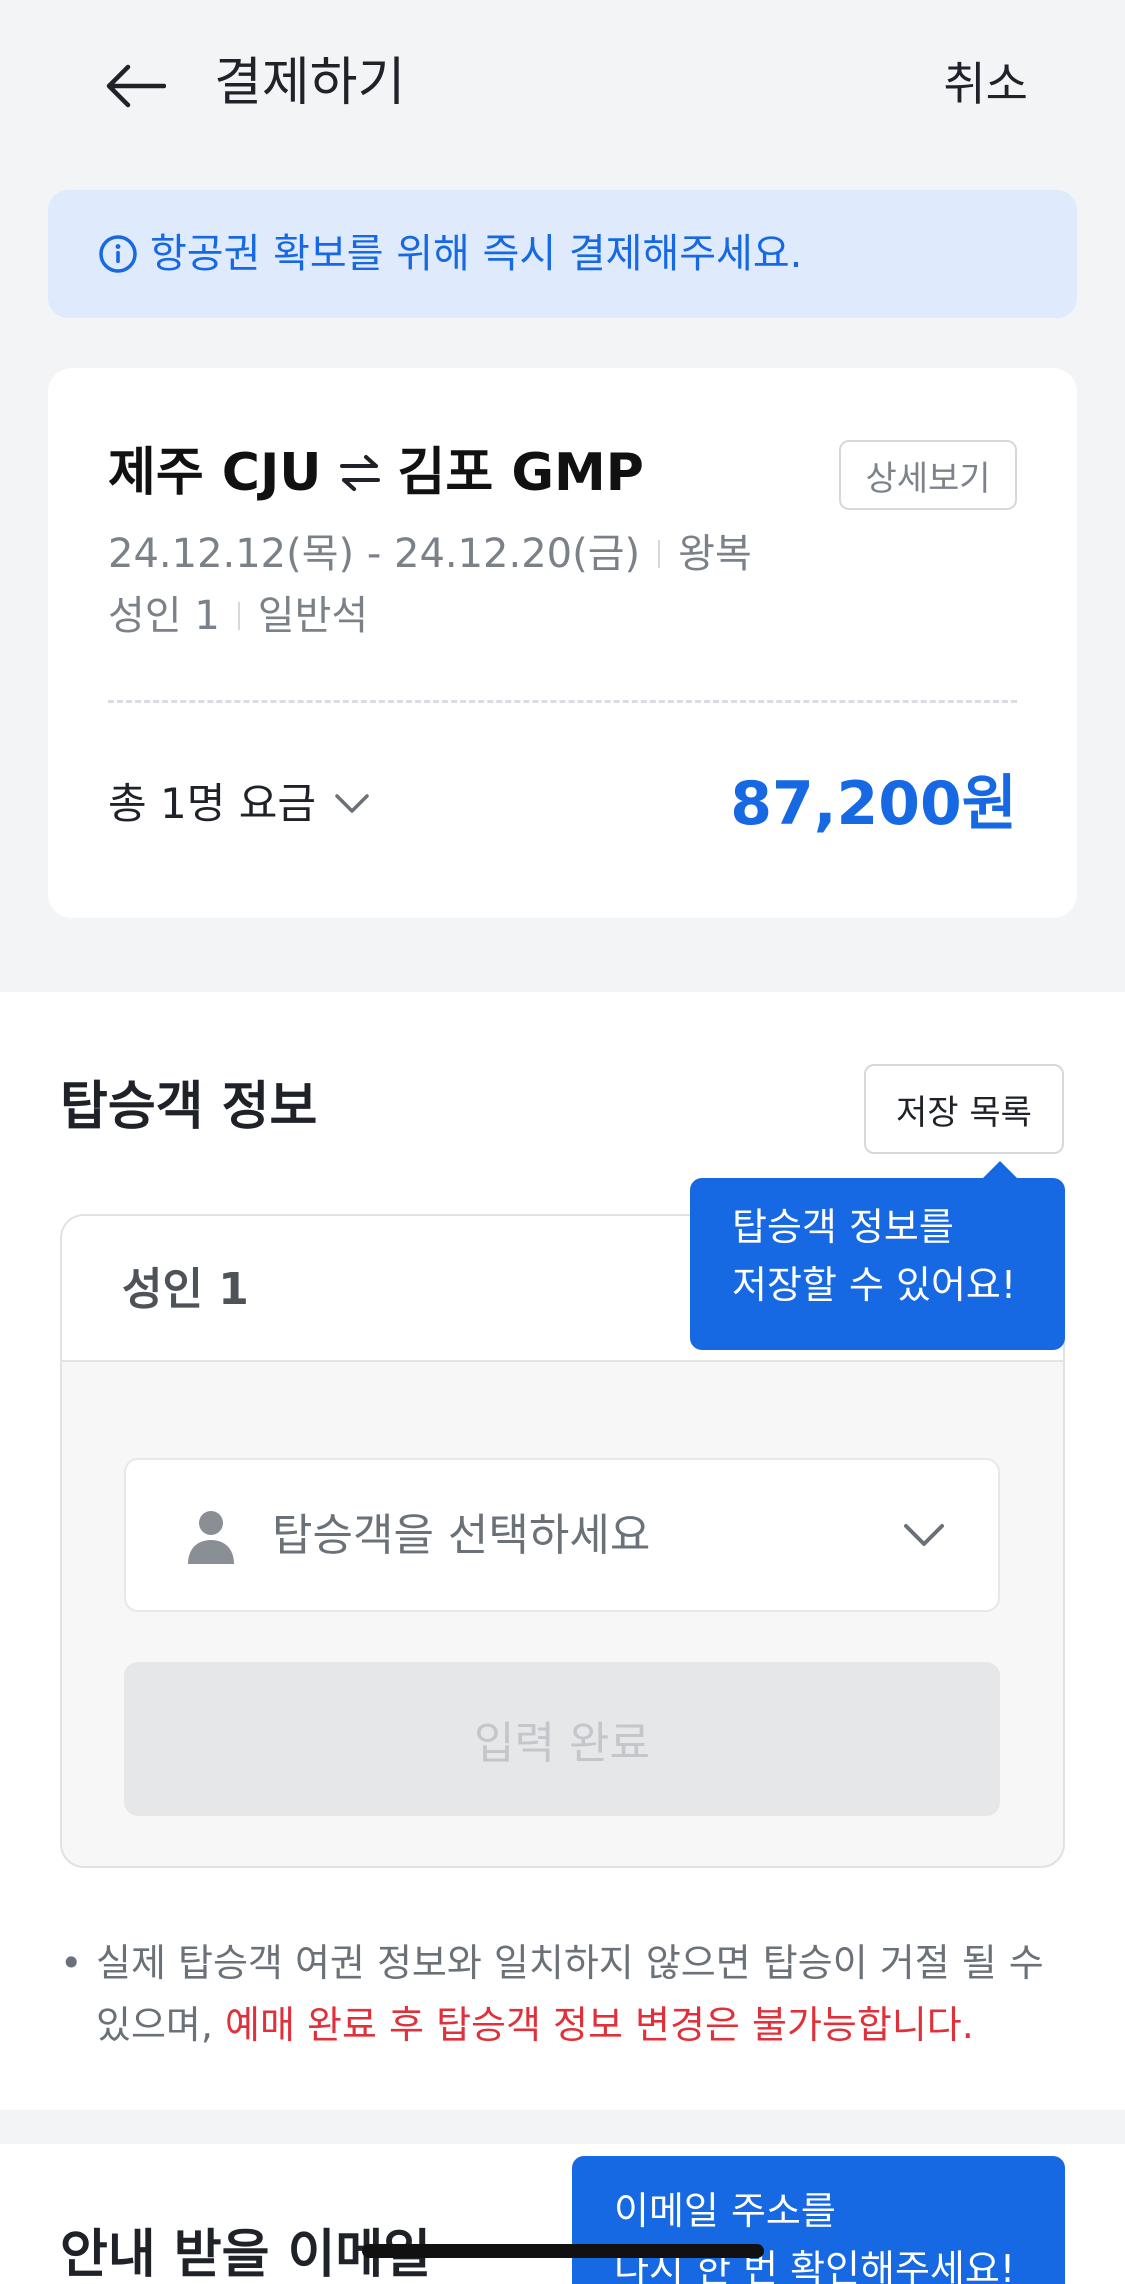  I want to click on view-details-button: 상세보기, so click(928, 475).